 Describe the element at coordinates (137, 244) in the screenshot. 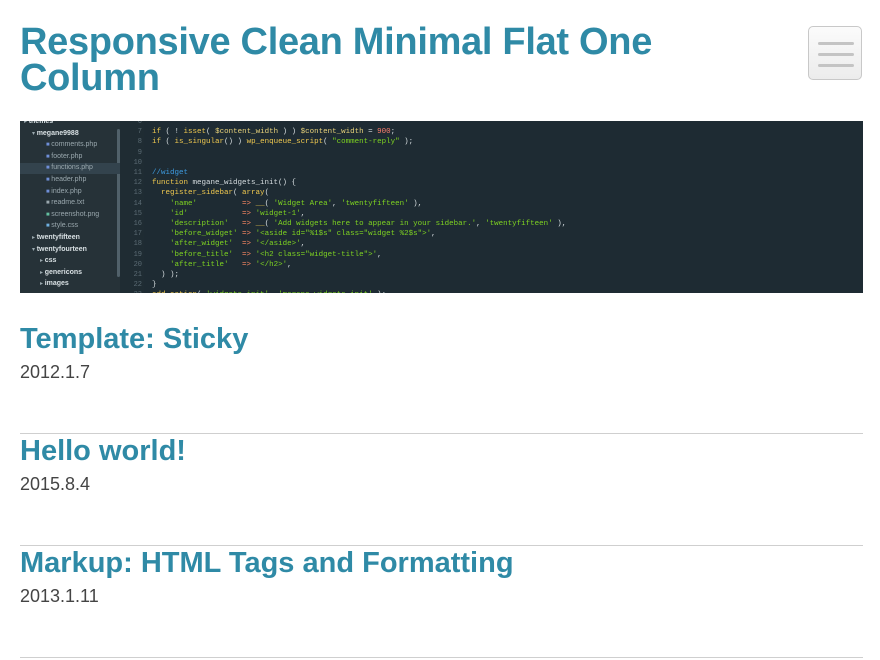

I see `line-number: 18` at that location.